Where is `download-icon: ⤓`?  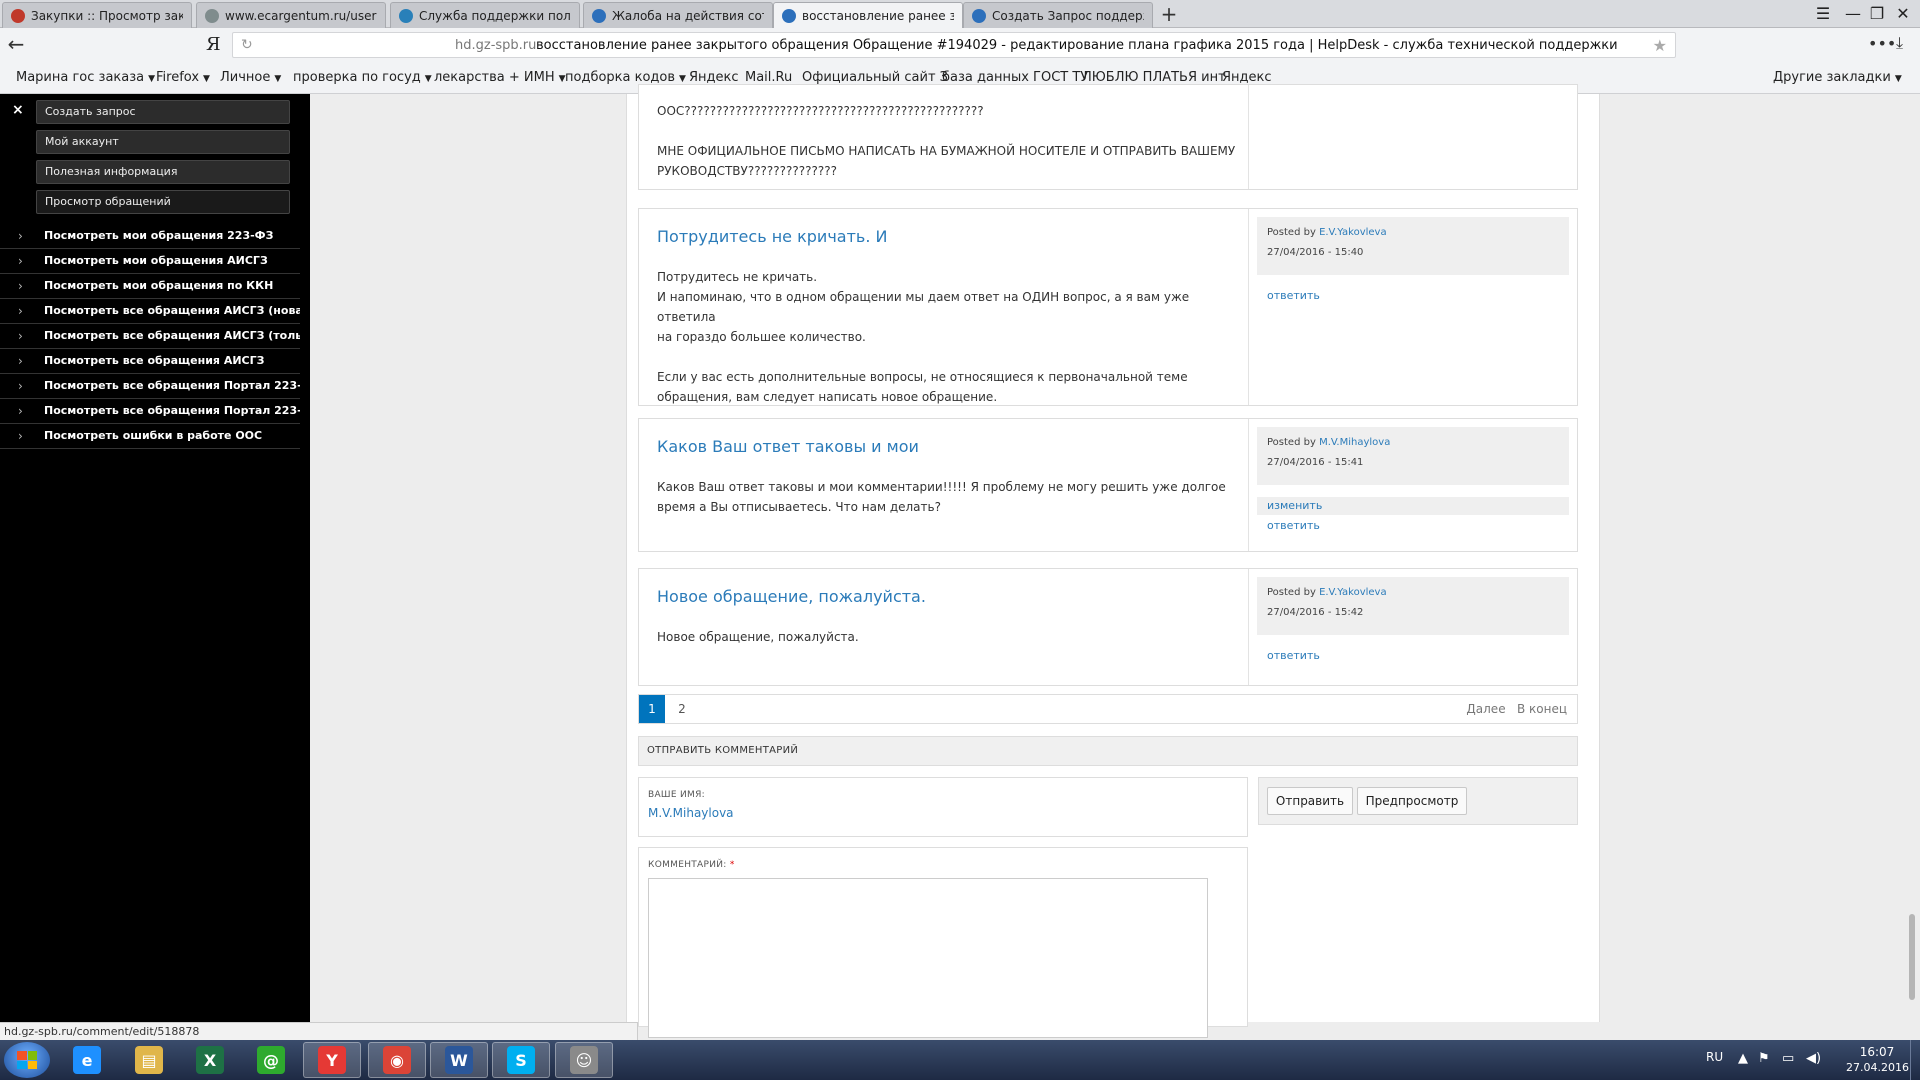
download-icon: ⤓ is located at coordinates (1899, 43).